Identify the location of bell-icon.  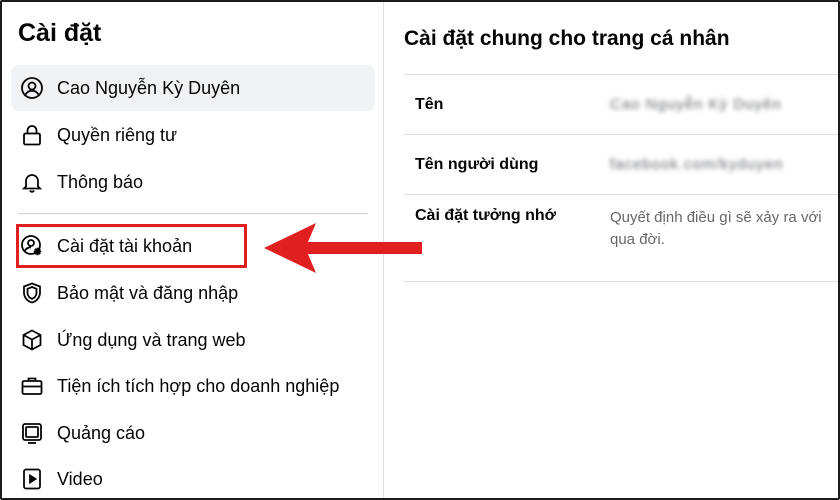
(32, 182).